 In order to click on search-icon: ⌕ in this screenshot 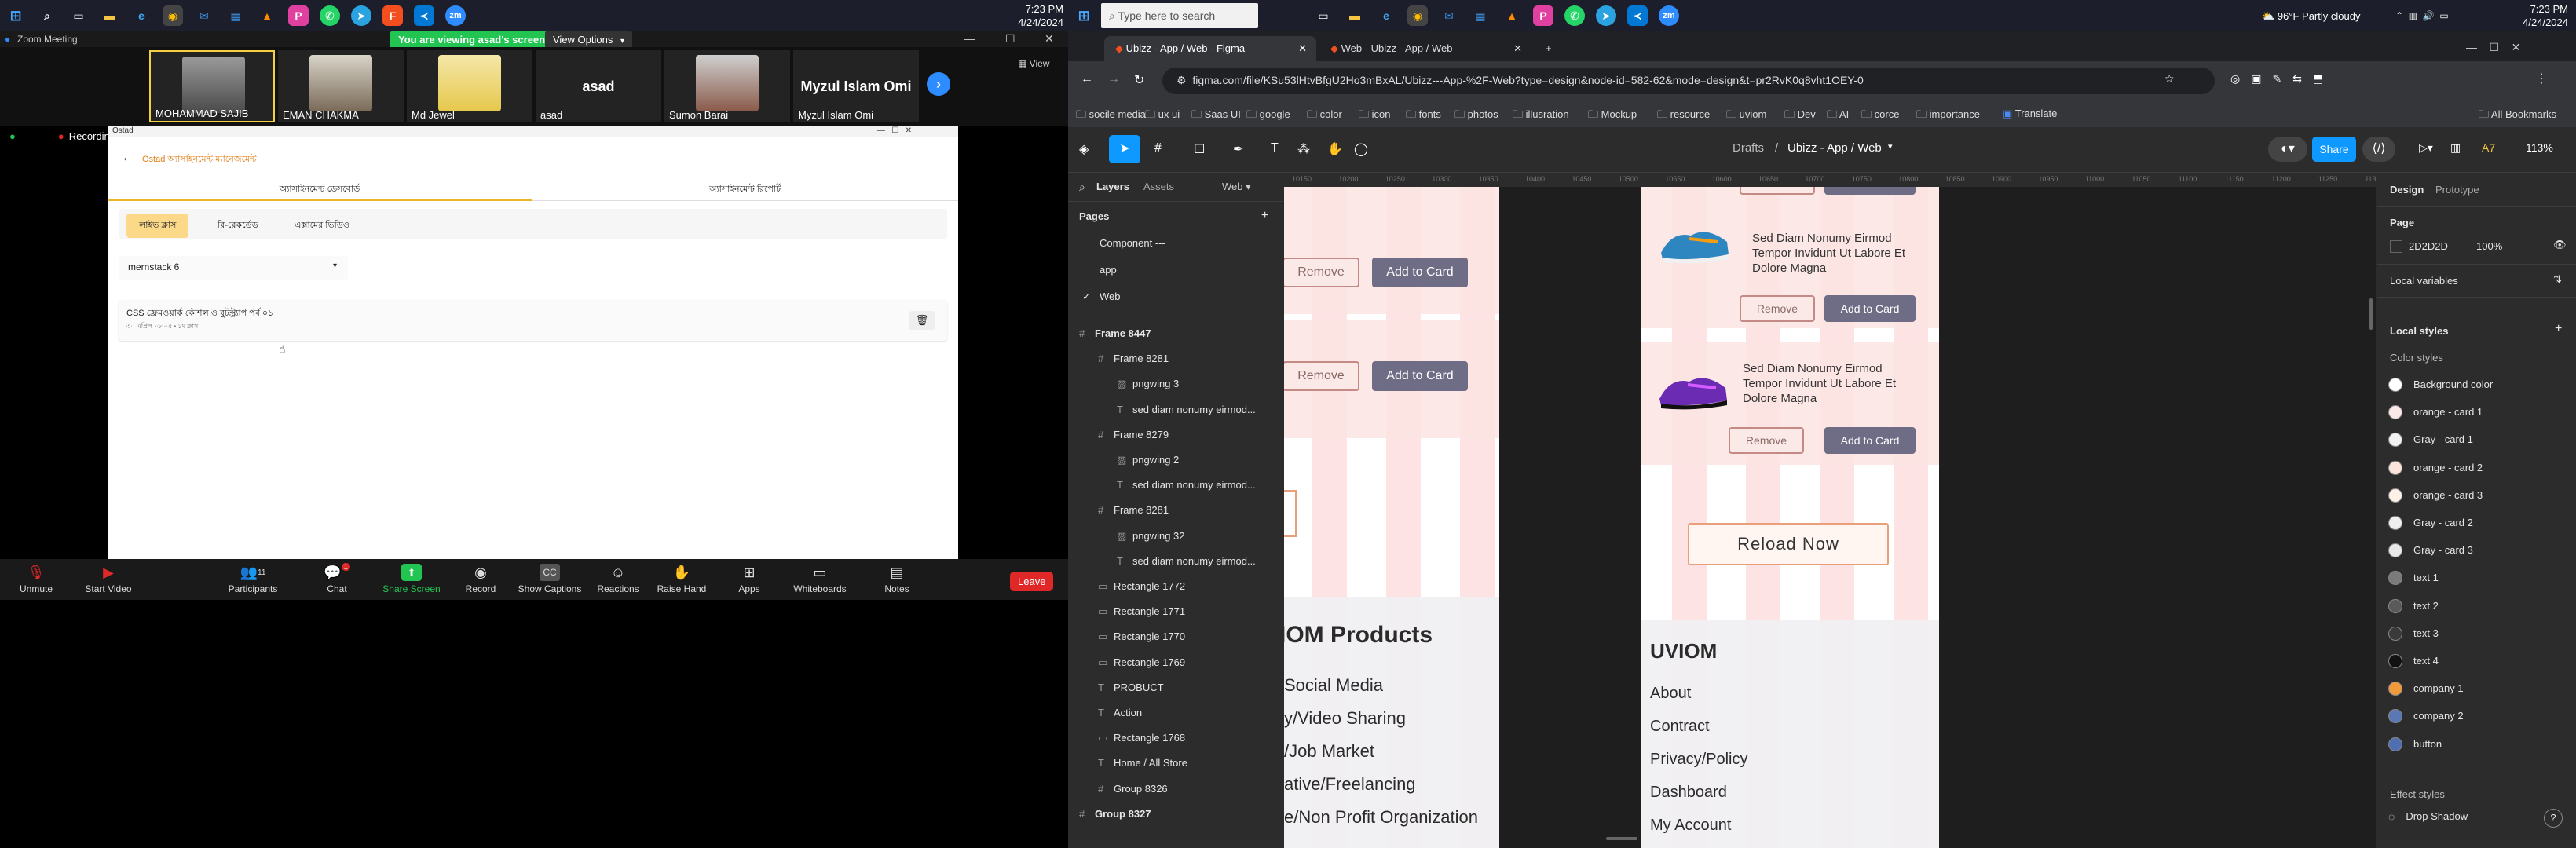, I will do `click(47, 15)`.